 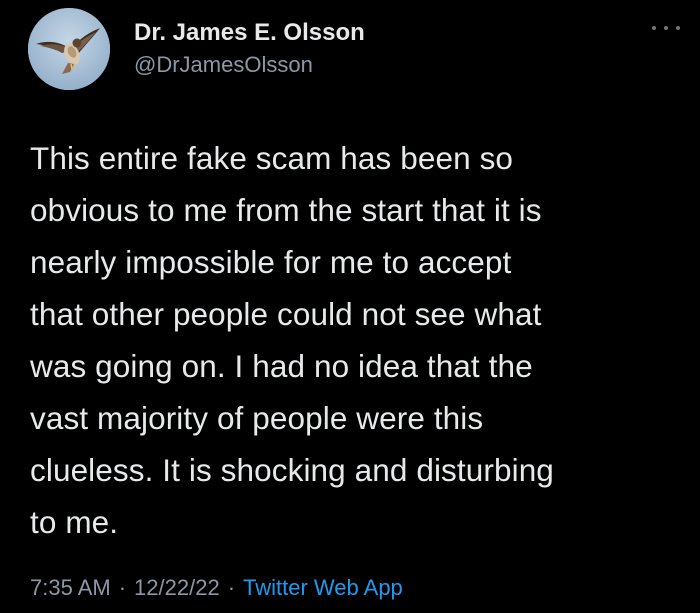 I want to click on more-options-icon, so click(x=666, y=28).